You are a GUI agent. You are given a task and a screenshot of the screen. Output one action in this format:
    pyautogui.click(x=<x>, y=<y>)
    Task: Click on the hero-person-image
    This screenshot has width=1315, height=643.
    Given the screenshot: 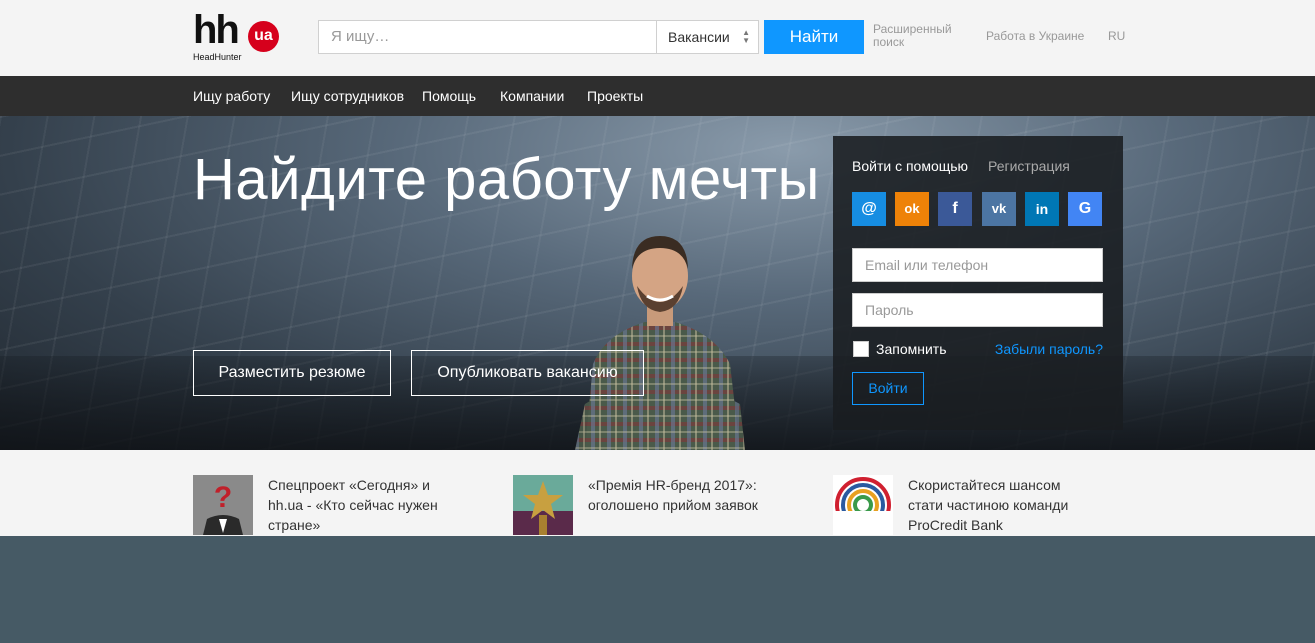 What is the action you would take?
    pyautogui.click(x=660, y=343)
    